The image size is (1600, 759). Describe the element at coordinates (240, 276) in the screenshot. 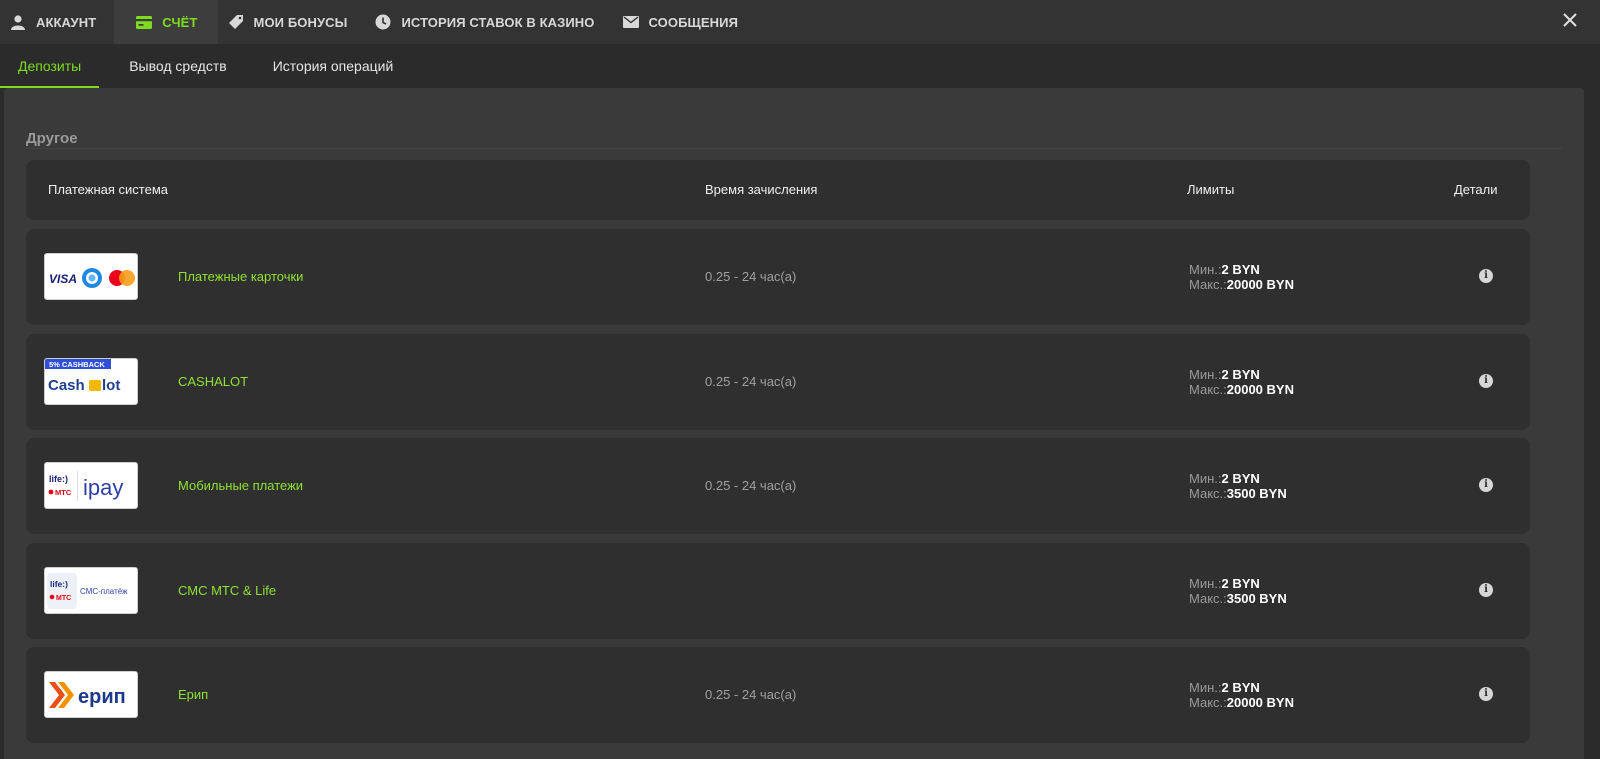

I see `payment-method-name: Платежные карточки` at that location.